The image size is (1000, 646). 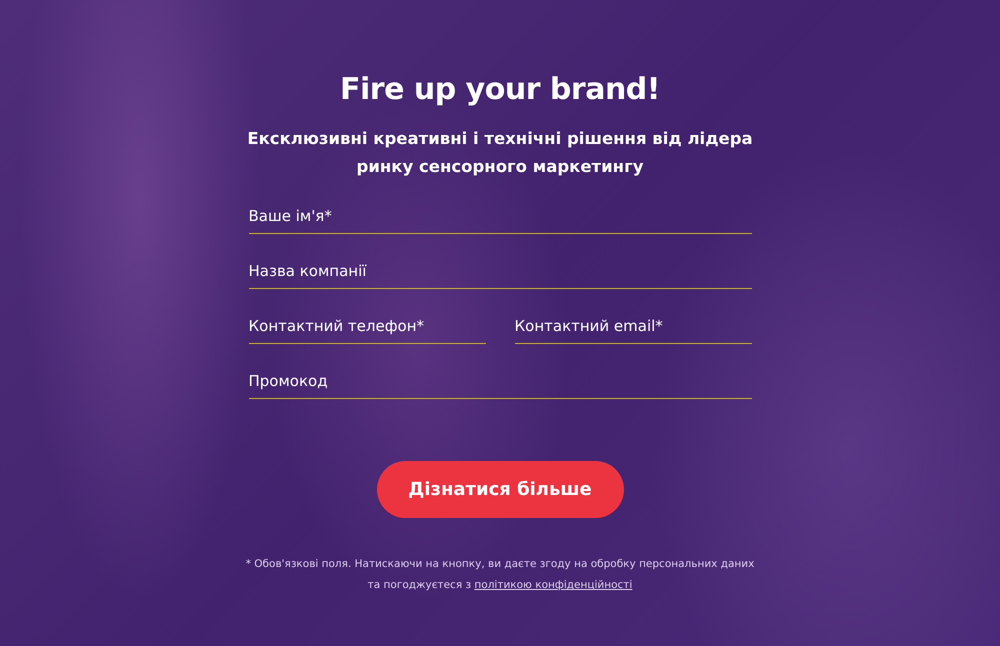 I want to click on privacy-policy-link: політикою конфіденційності, so click(x=553, y=585).